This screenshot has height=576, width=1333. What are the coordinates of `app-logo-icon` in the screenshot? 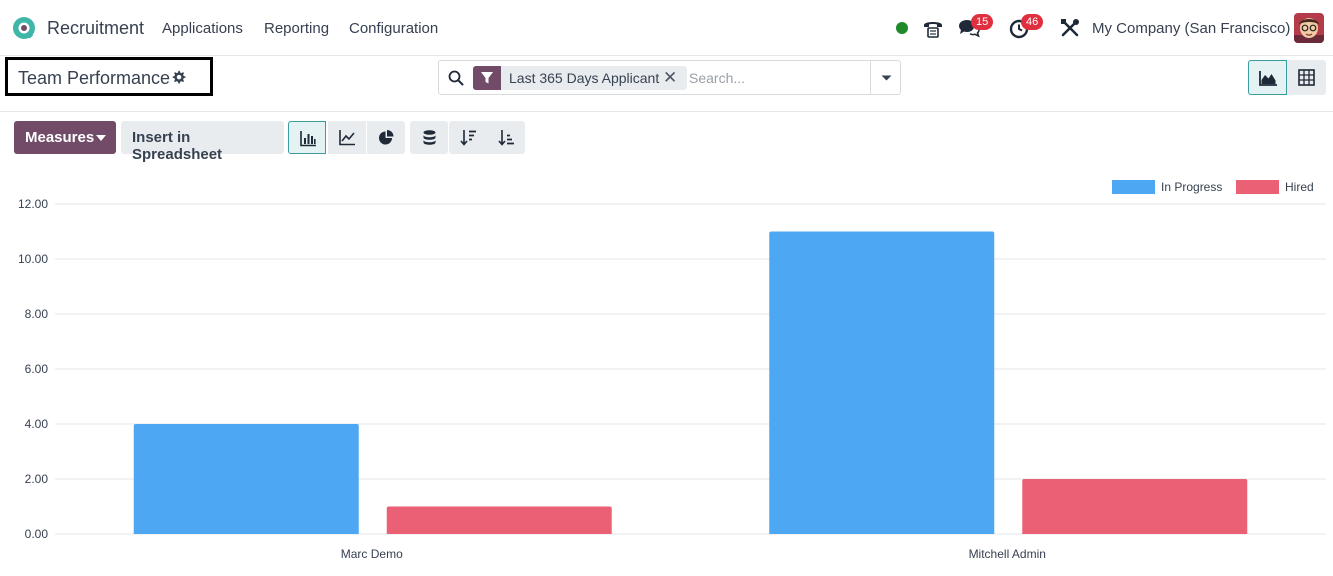 It's located at (24, 28).